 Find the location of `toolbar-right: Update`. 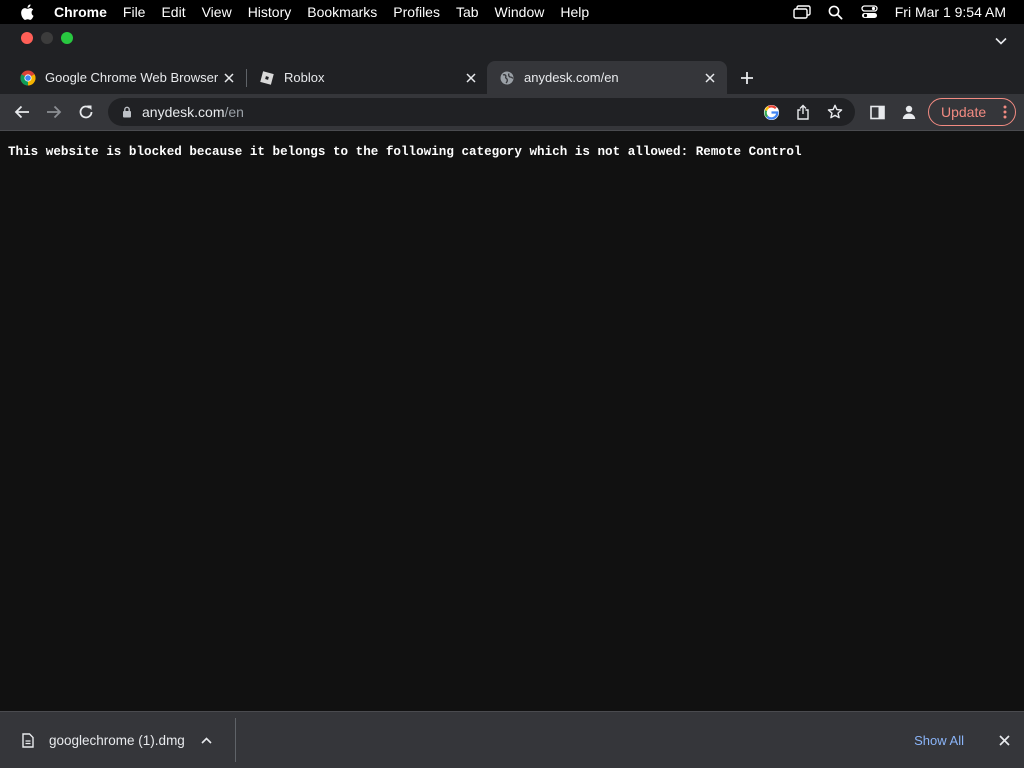

toolbar-right: Update is located at coordinates (938, 112).